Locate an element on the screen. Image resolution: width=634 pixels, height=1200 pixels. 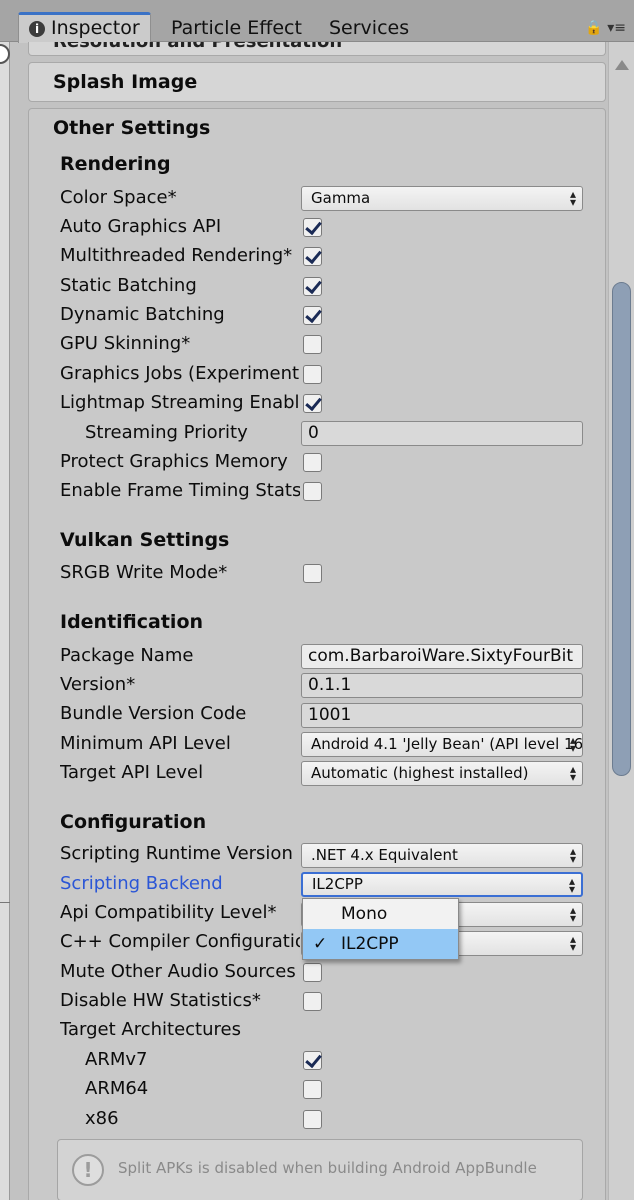
scroll-thumb is located at coordinates (621, 529).